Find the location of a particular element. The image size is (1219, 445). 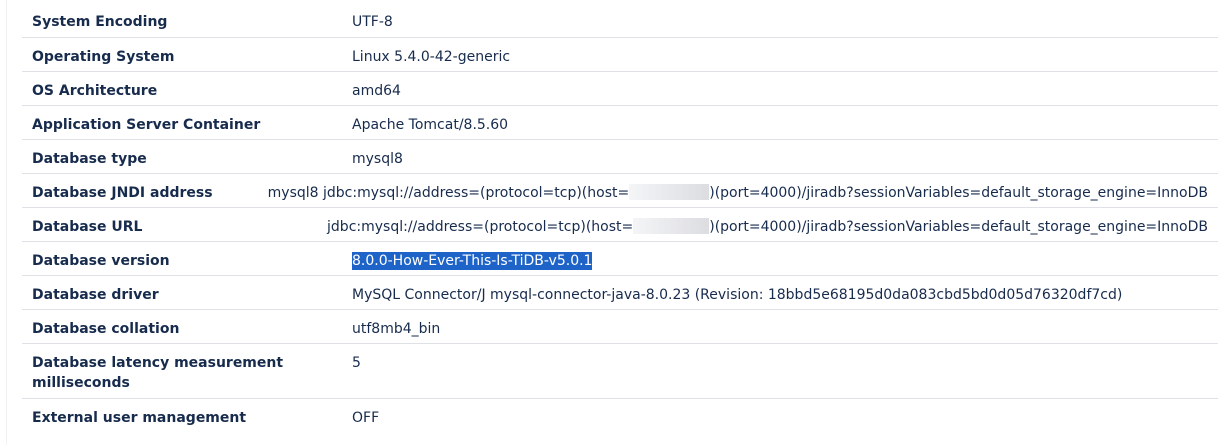

table-row-database-type: Database type mysql8 is located at coordinates (620, 156).